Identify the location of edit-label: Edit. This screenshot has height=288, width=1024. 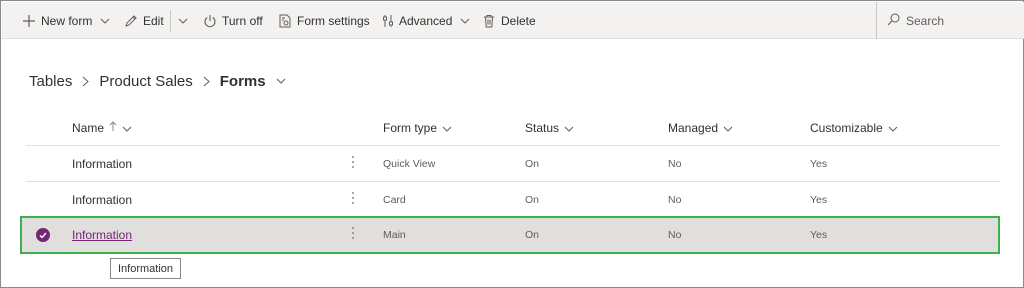
(153, 20).